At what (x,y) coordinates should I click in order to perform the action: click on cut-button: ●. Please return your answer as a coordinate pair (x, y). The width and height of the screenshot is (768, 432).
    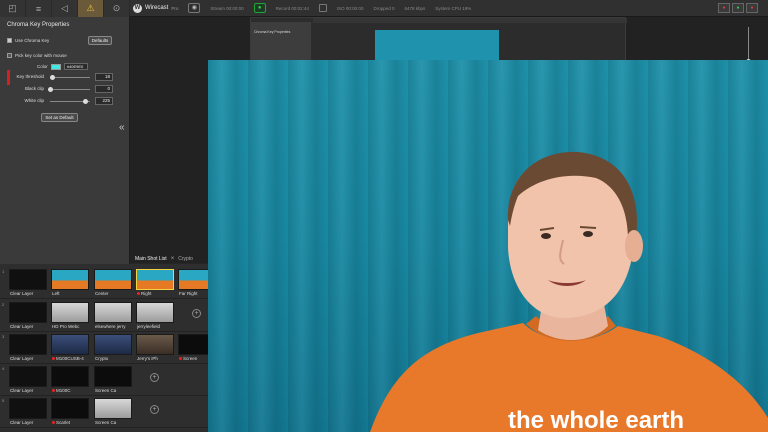
    Looking at the image, I should click on (724, 8).